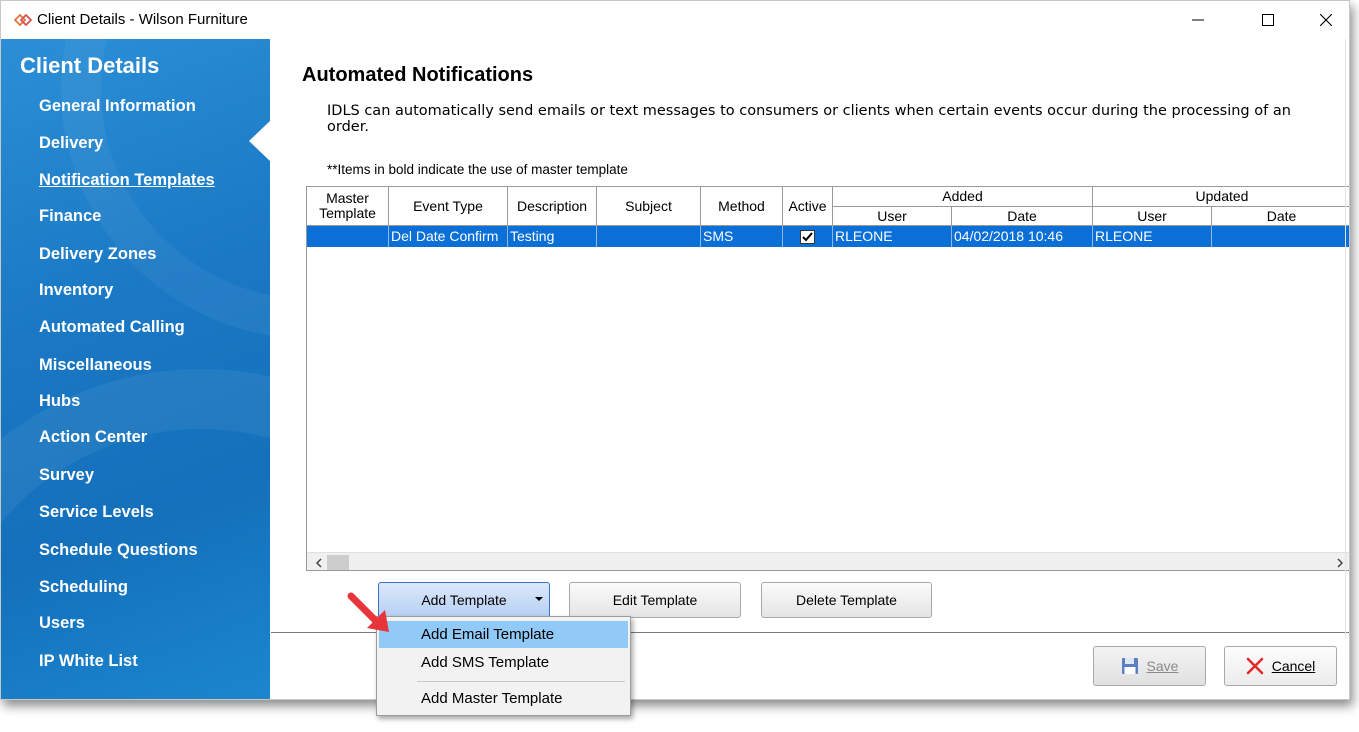 The width and height of the screenshot is (1359, 732). Describe the element at coordinates (742, 236) in the screenshot. I see `cell-method: SMS` at that location.